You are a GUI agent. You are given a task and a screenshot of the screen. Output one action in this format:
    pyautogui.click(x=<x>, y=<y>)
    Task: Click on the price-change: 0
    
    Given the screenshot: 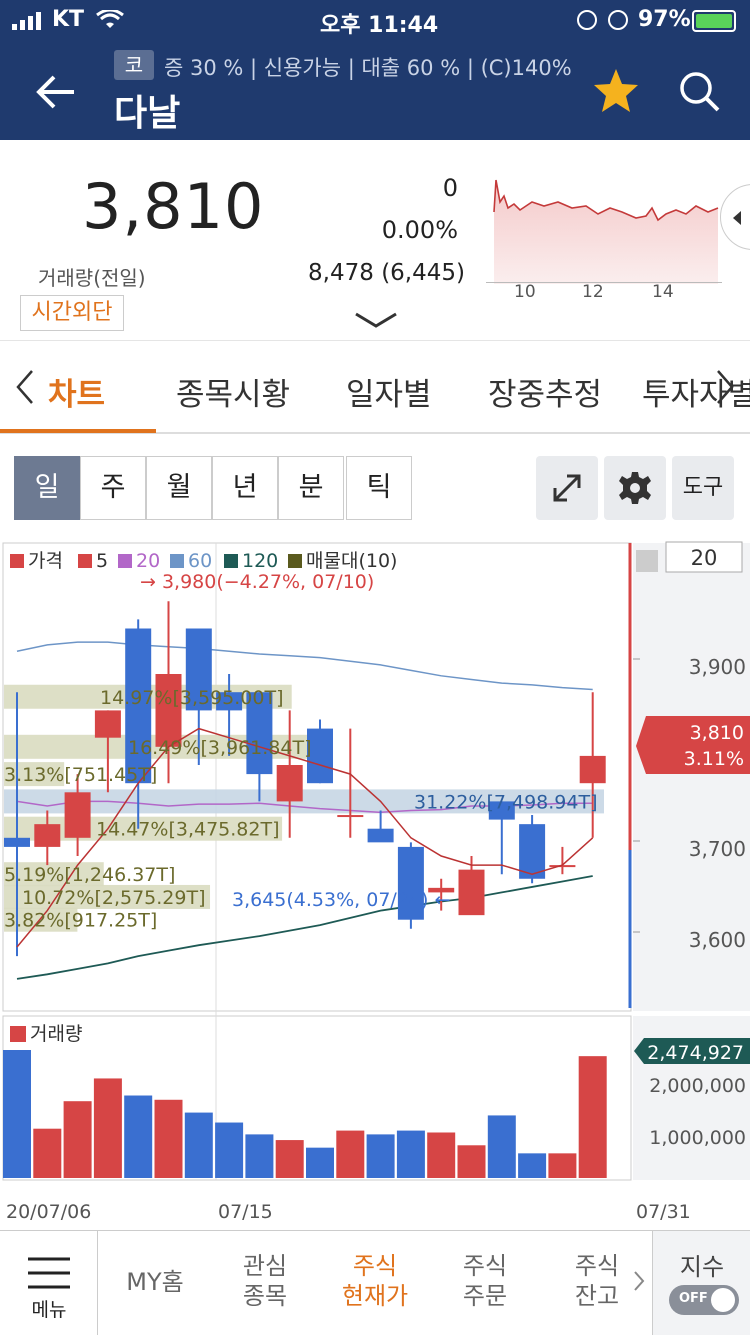 What is the action you would take?
    pyautogui.click(x=450, y=188)
    